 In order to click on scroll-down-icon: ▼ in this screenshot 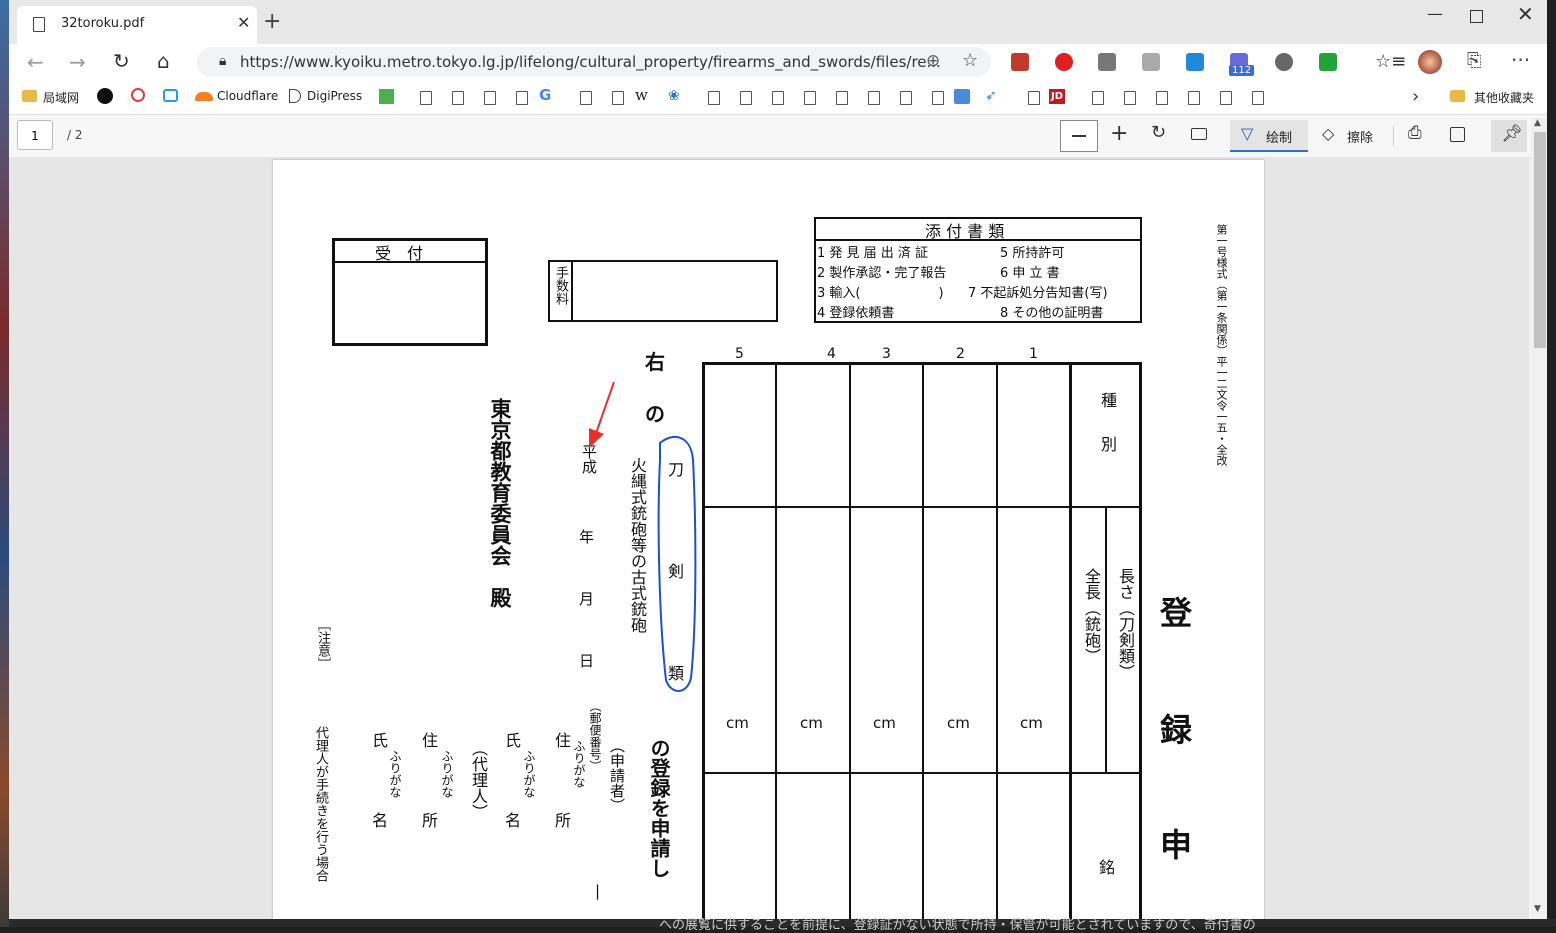, I will do `click(1537, 909)`.